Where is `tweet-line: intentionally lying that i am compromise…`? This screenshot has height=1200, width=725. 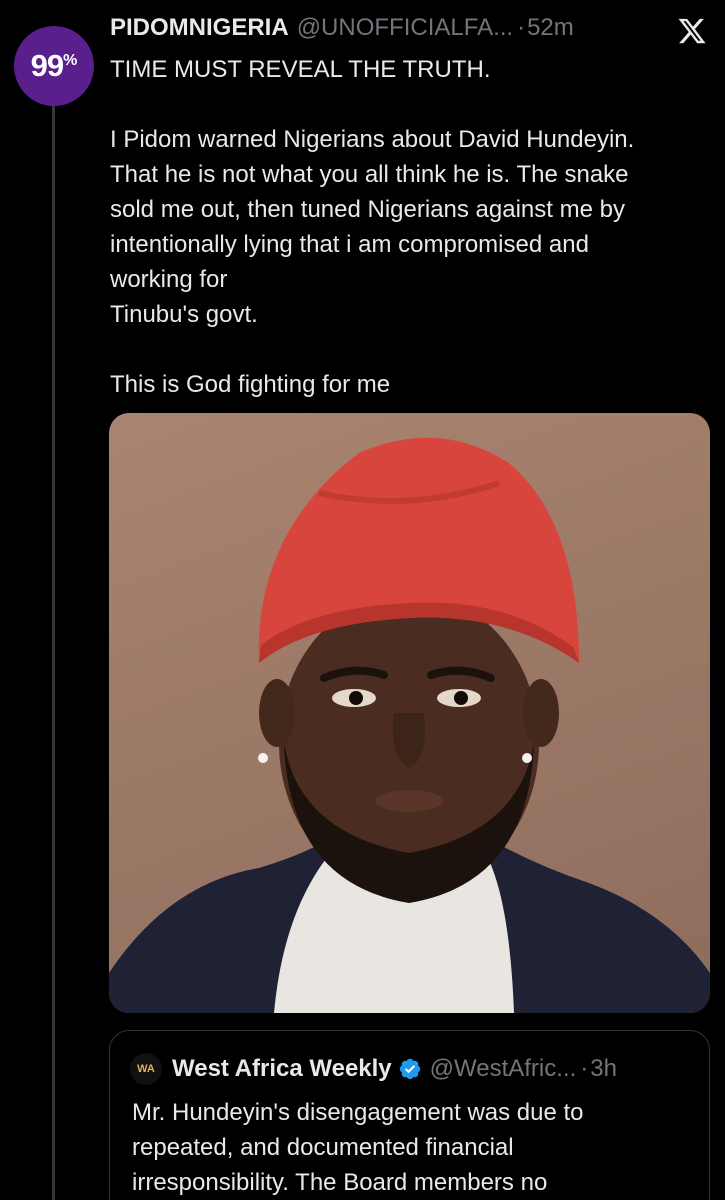 tweet-line: intentionally lying that i am compromise… is located at coordinates (349, 244).